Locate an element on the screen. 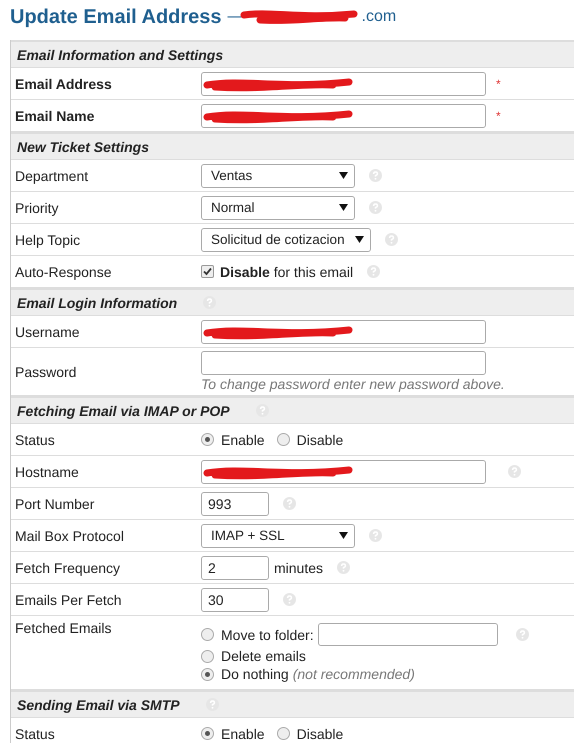  field-label: Priority is located at coordinates (37, 208).